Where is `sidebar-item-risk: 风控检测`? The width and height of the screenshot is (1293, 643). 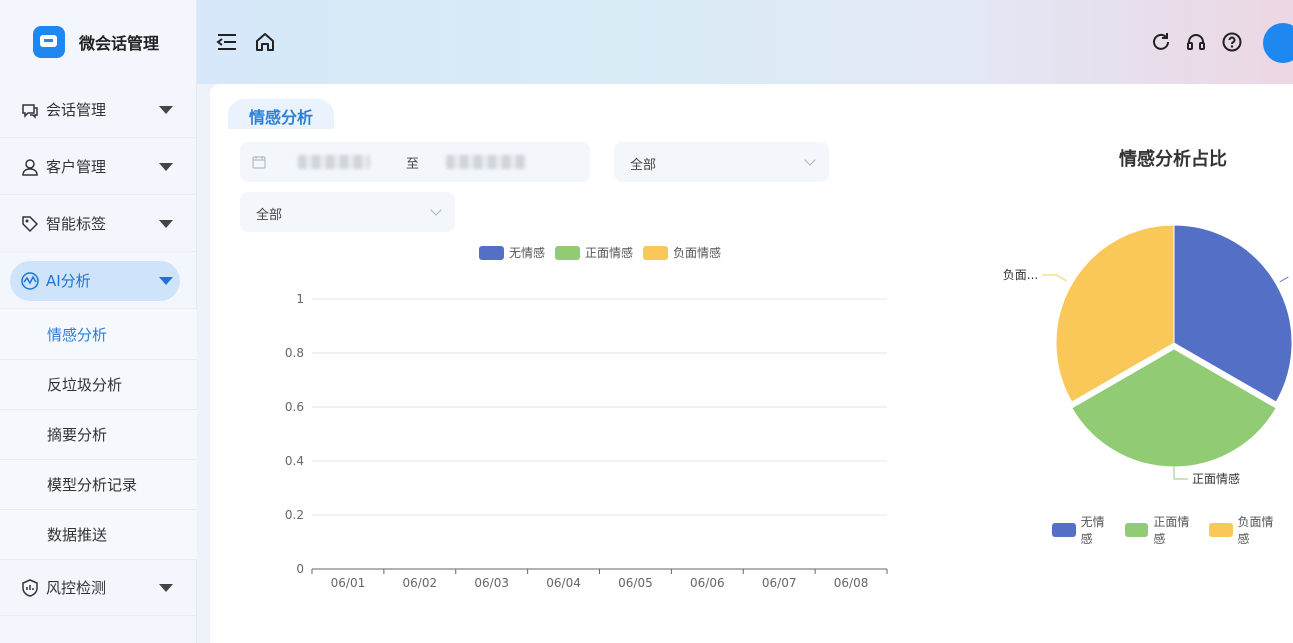
sidebar-item-risk: 风控检测 is located at coordinates (98, 588).